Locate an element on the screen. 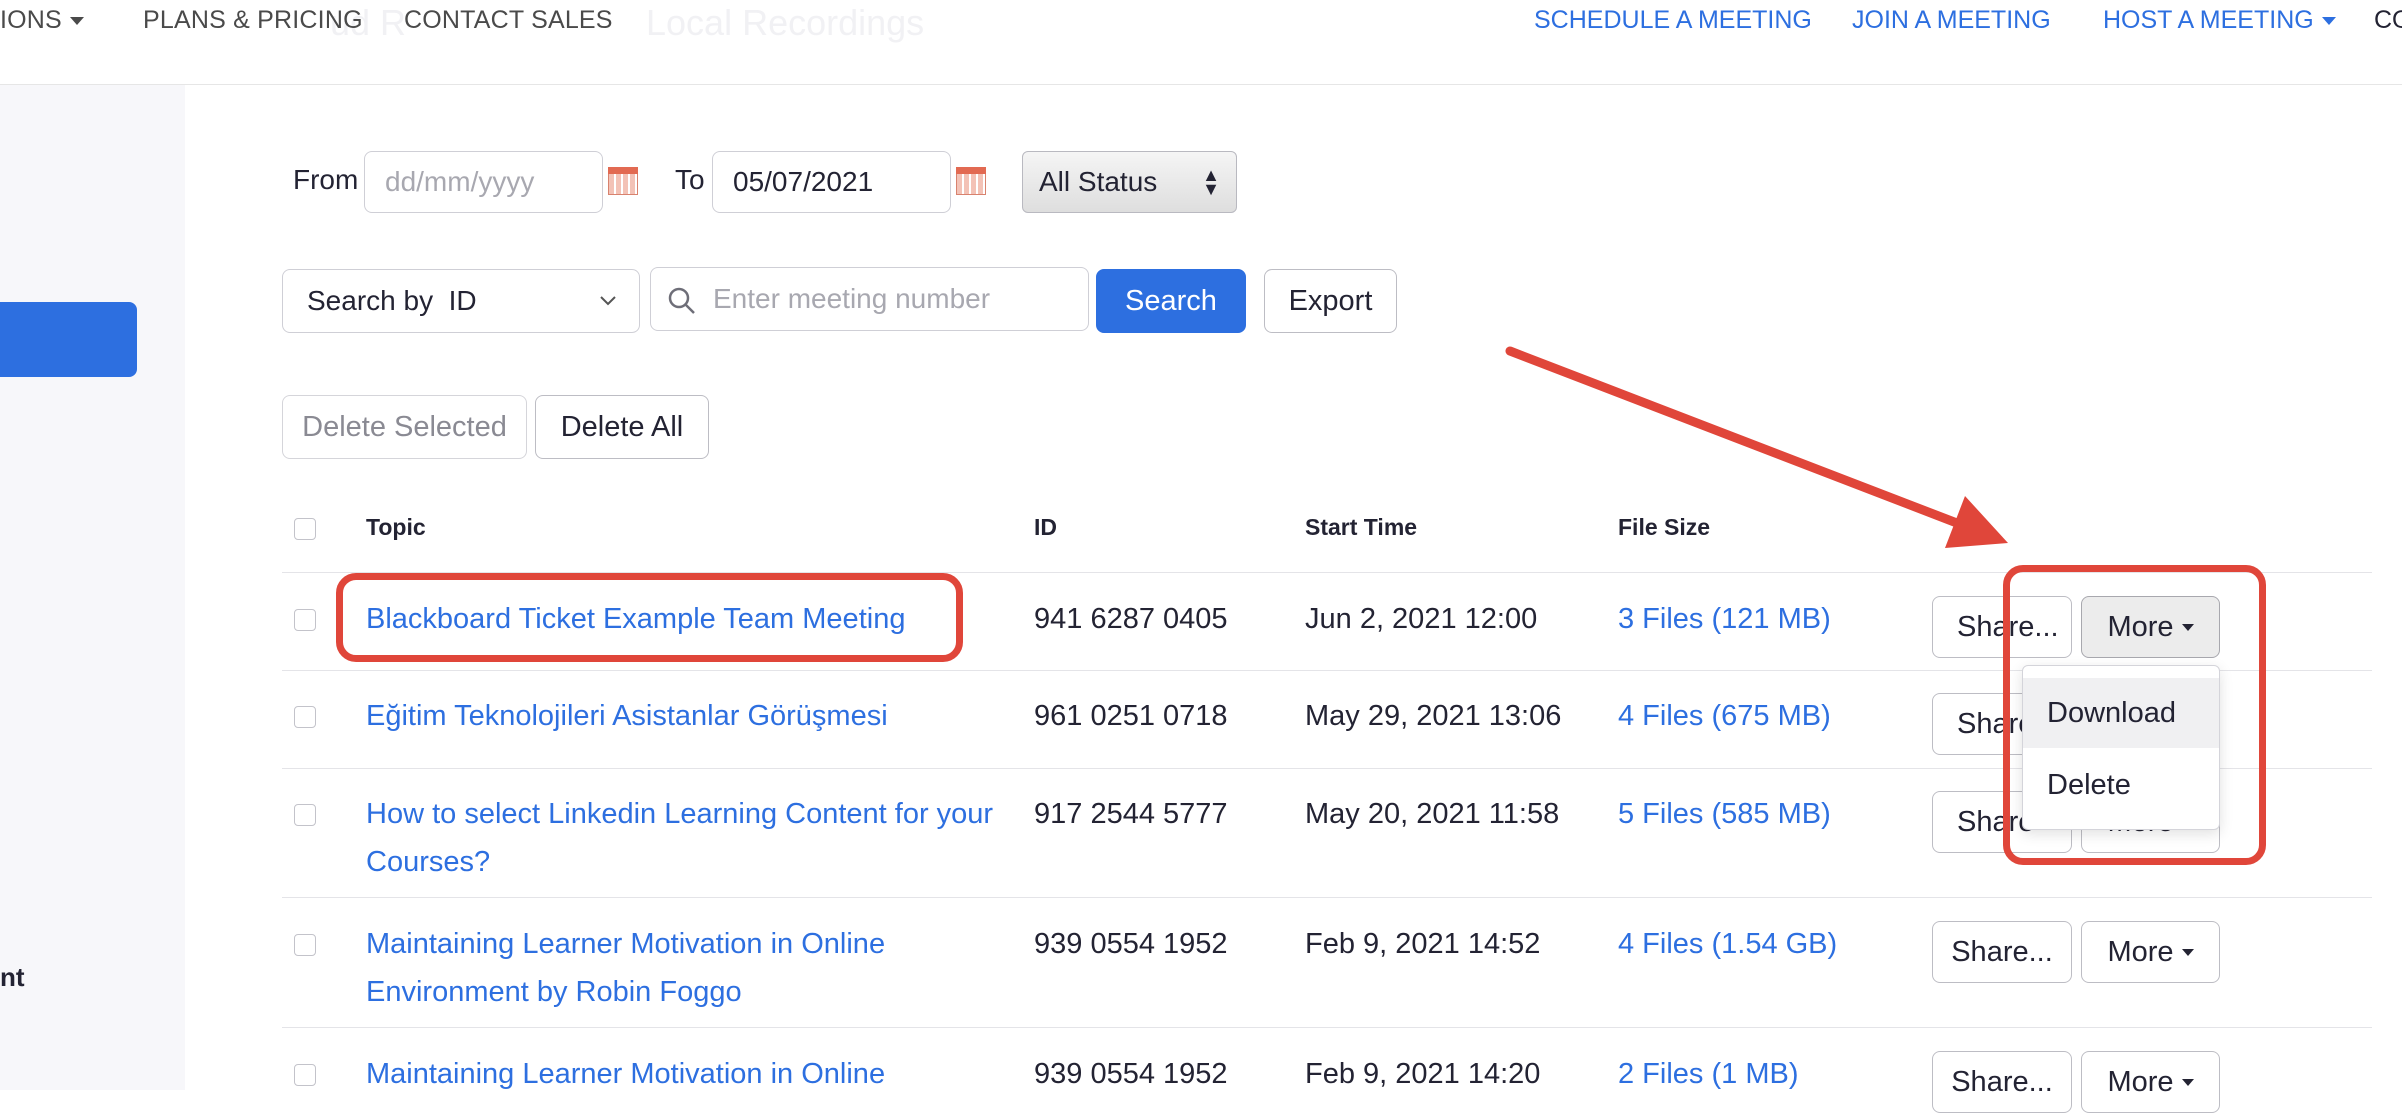 The image size is (2402, 1113). search-button: Search is located at coordinates (1171, 301).